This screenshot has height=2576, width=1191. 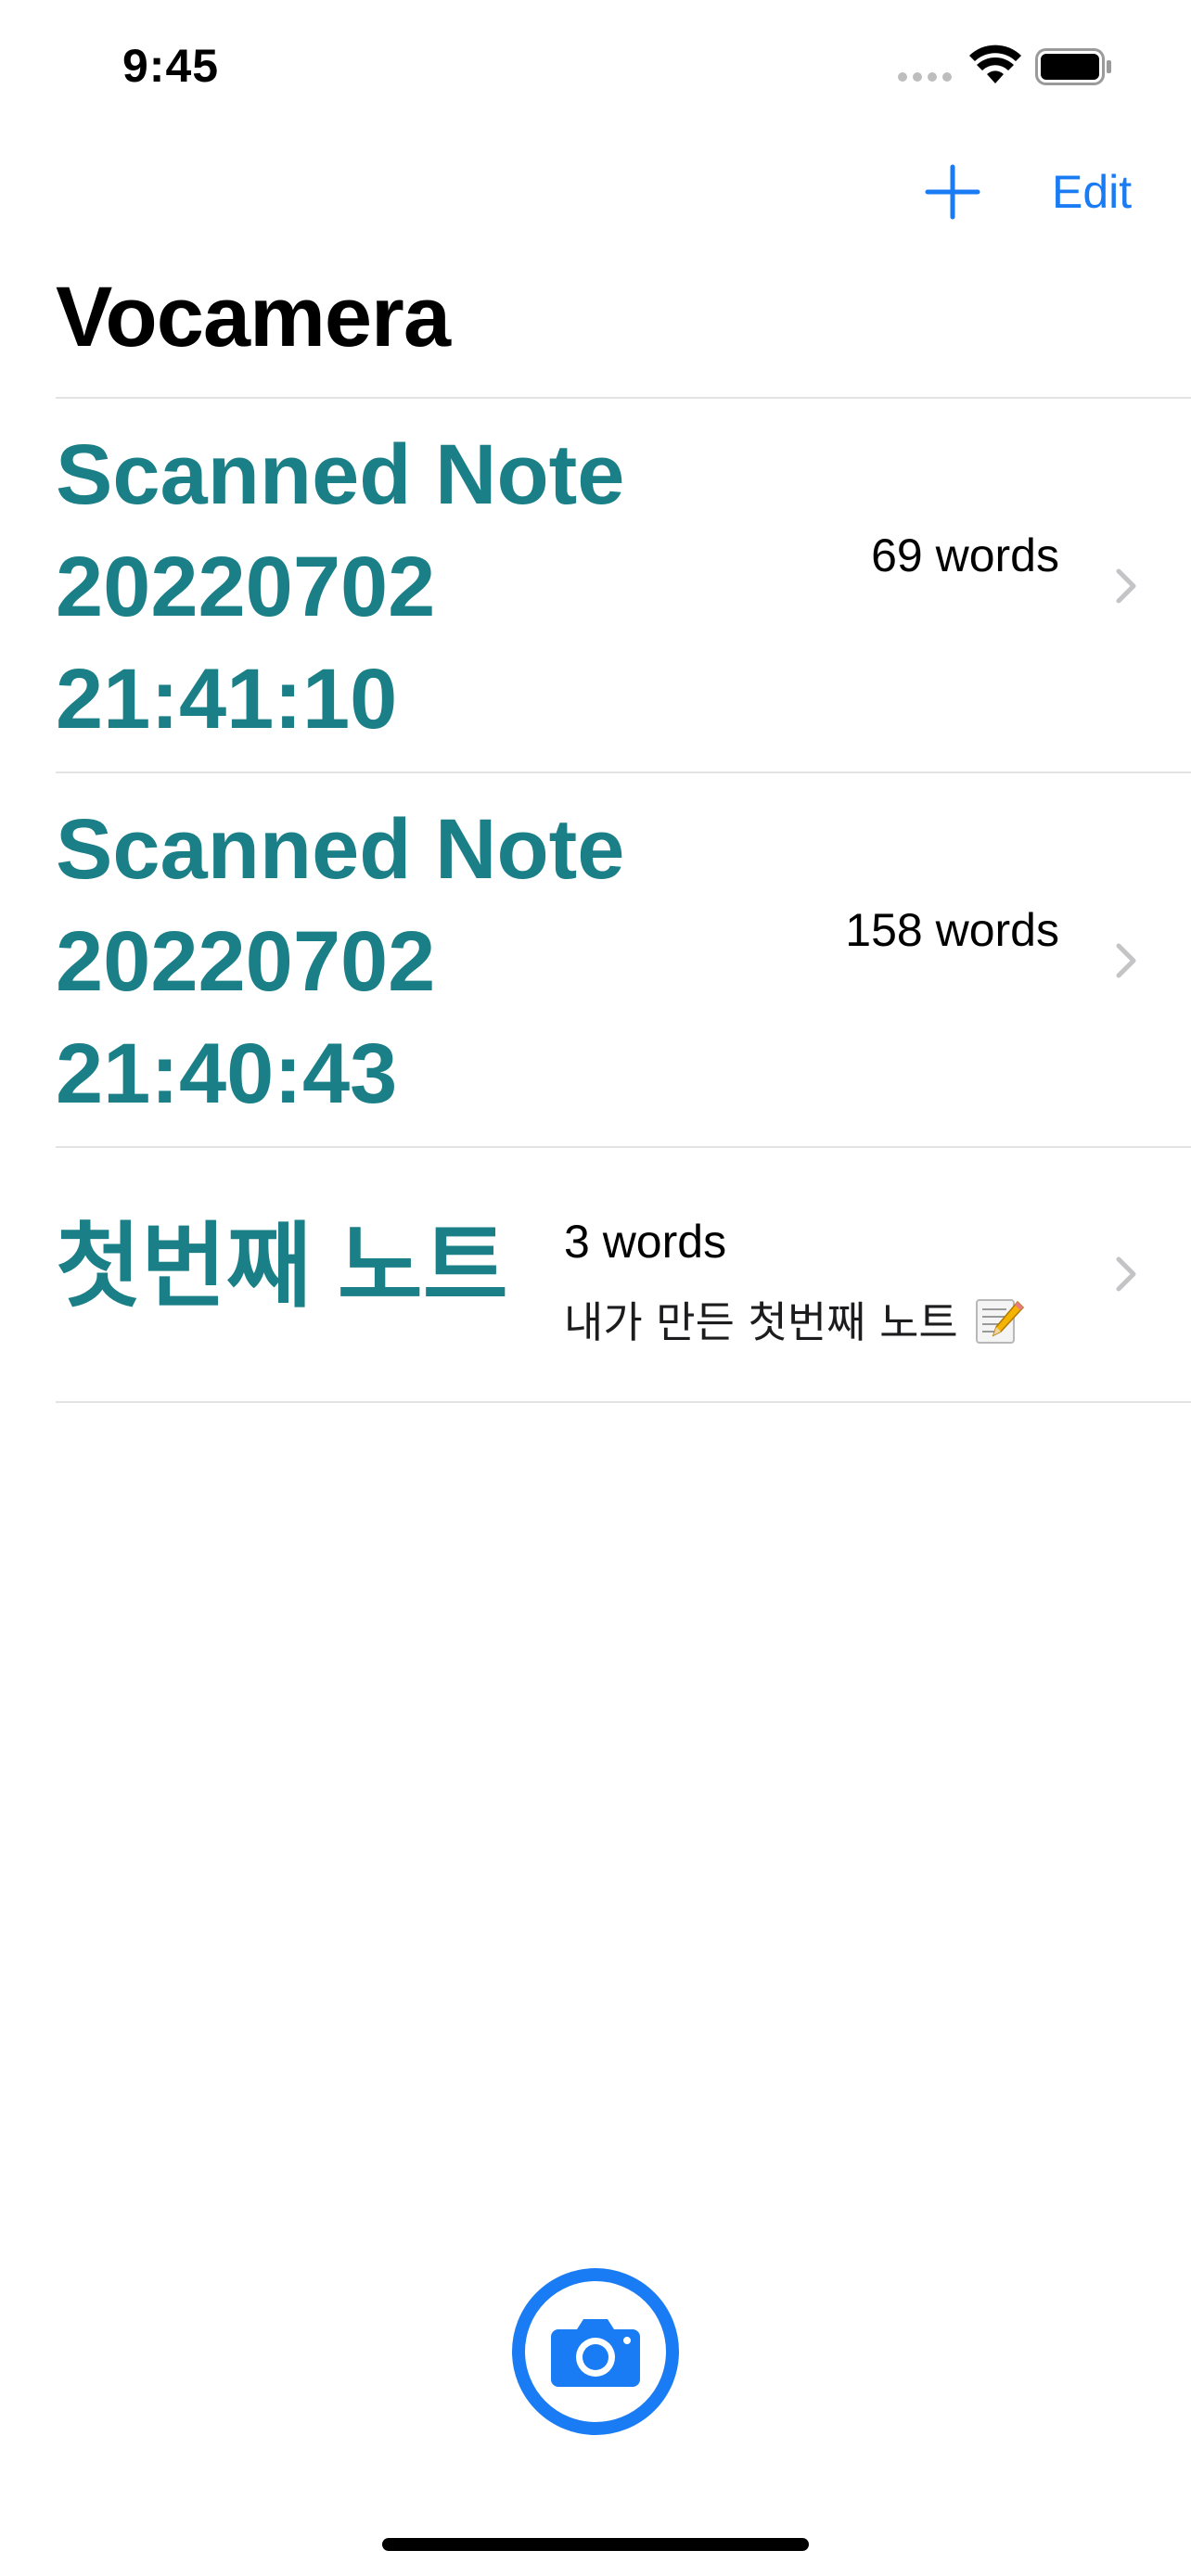 What do you see at coordinates (595, 65) in the screenshot?
I see `status-bar: 9:45` at bounding box center [595, 65].